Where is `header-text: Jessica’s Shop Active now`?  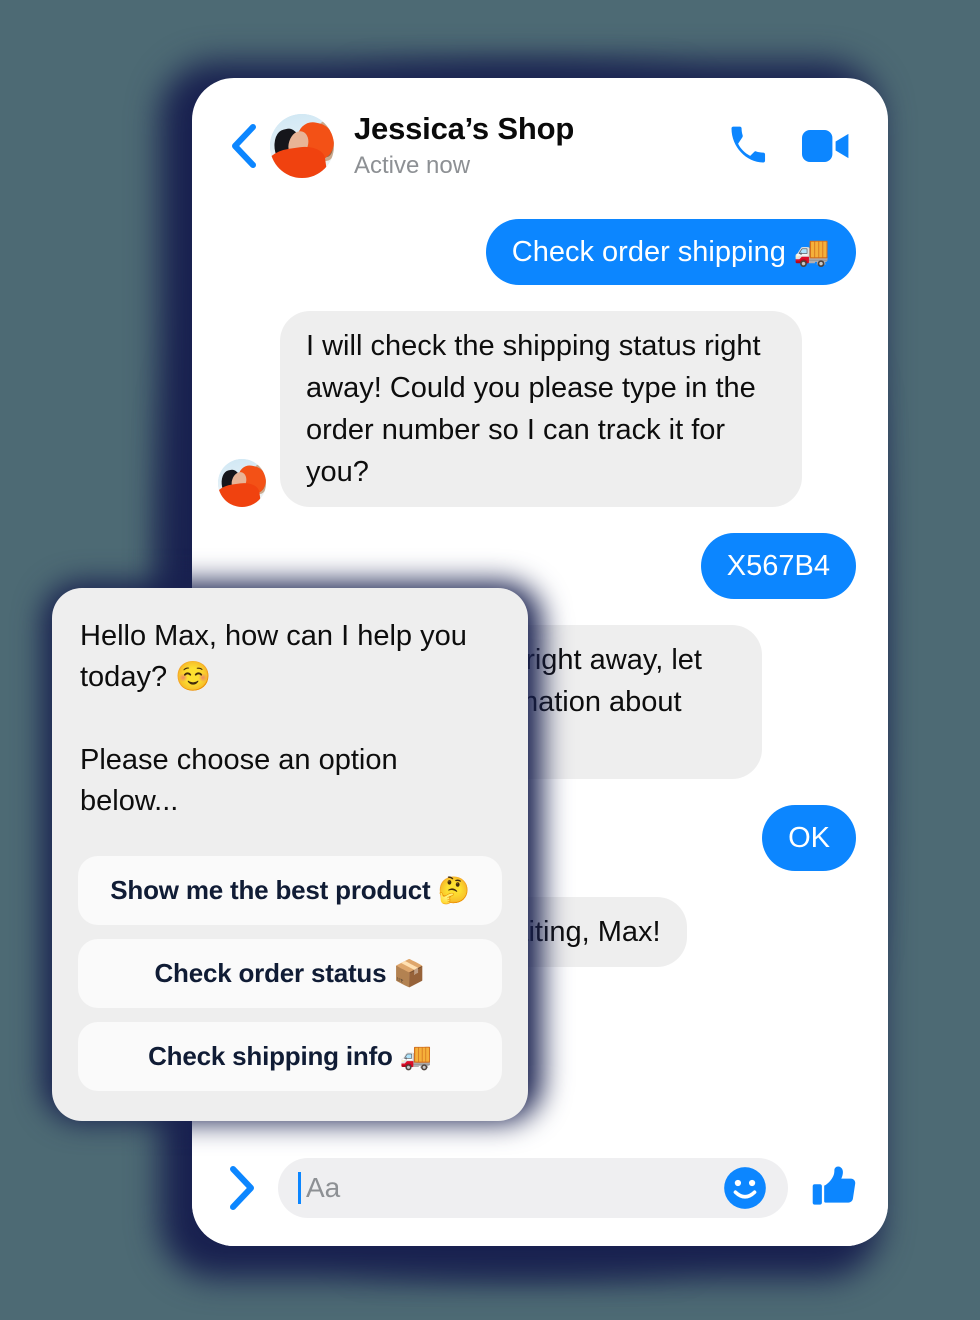
header-text: Jessica’s Shop Active now is located at coordinates (540, 146).